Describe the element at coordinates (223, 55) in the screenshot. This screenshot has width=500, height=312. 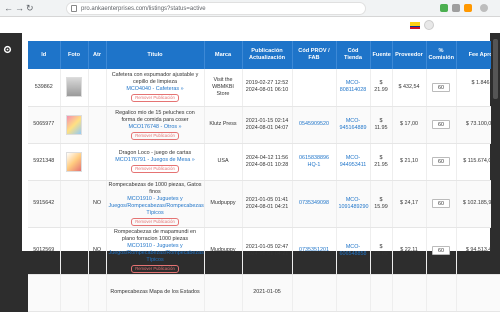
I see `column-header: Marca` at that location.